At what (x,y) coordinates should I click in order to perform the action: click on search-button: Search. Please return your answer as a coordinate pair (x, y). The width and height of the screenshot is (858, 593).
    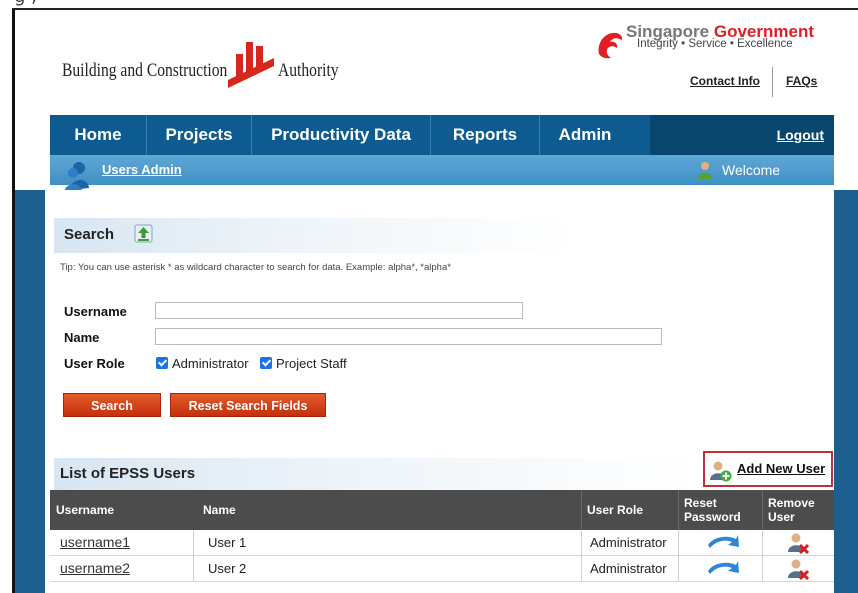
    Looking at the image, I should click on (112, 405).